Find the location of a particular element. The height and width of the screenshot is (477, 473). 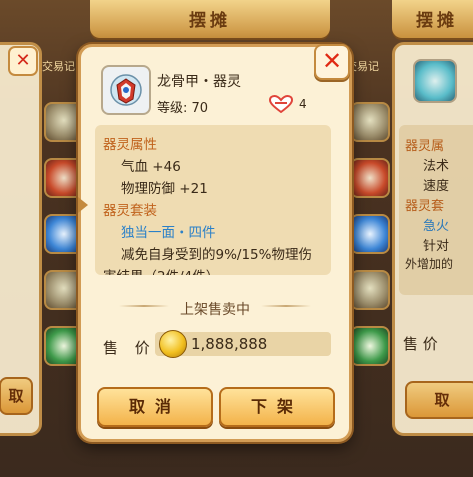

set-section-title: 器灵套装 is located at coordinates (130, 211).